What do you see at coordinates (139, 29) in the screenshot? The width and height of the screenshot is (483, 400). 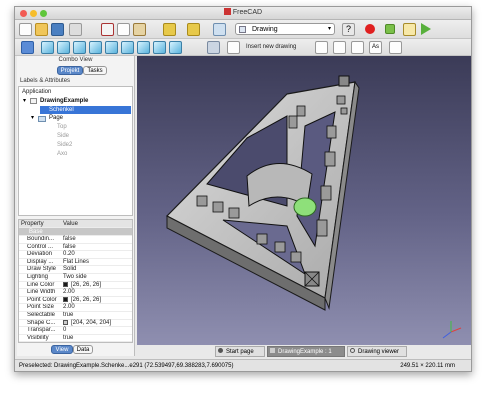 I see `paste-icon` at bounding box center [139, 29].